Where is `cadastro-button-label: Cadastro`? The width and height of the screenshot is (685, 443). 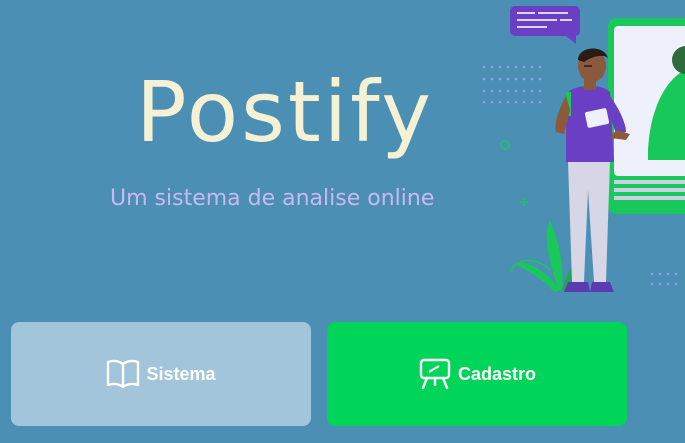 cadastro-button-label: Cadastro is located at coordinates (497, 373).